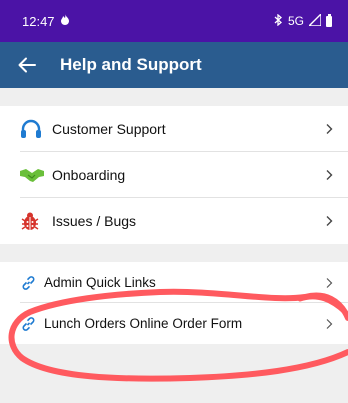  Describe the element at coordinates (32, 175) in the screenshot. I see `handshake-icon` at that location.